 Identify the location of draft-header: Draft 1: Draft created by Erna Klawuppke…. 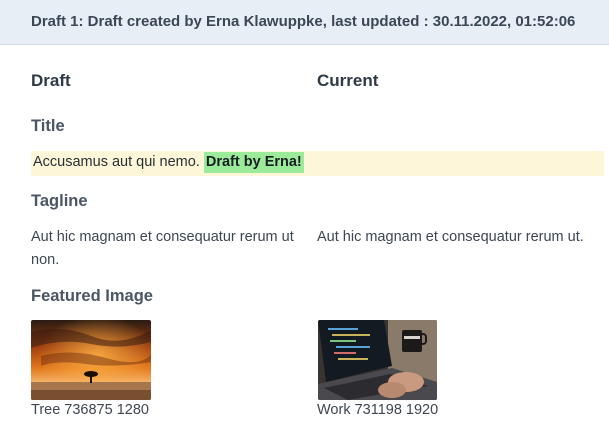
(304, 22).